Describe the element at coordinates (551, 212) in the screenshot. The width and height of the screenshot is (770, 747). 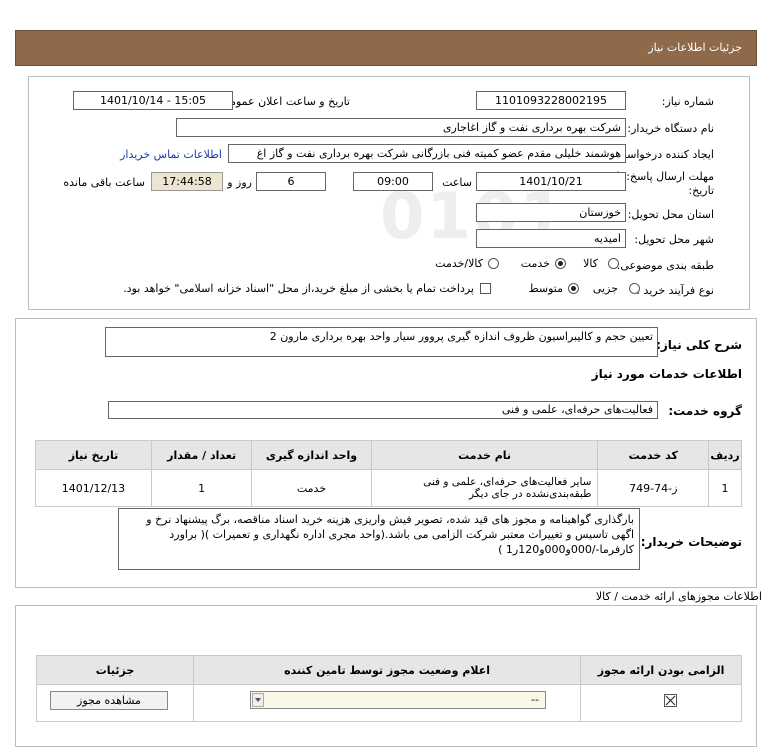
I see `province-field: خوزستان` at that location.